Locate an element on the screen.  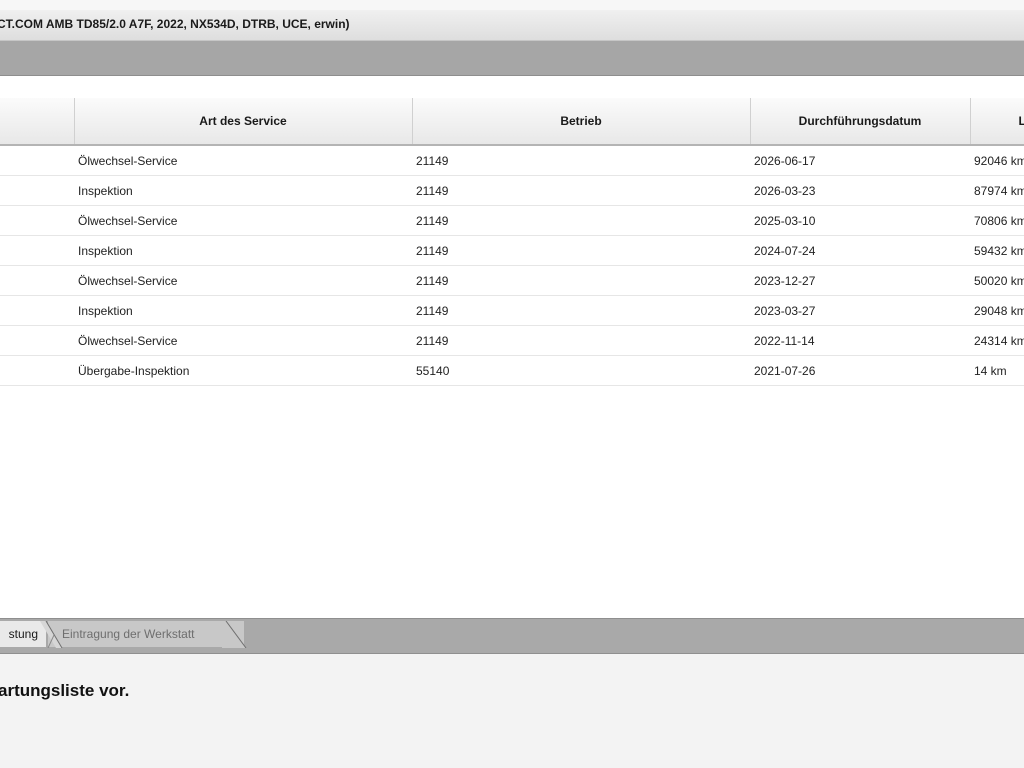
table-row: Inspektion 21149 2024-07-24 59432 km is located at coordinates (512, 250).